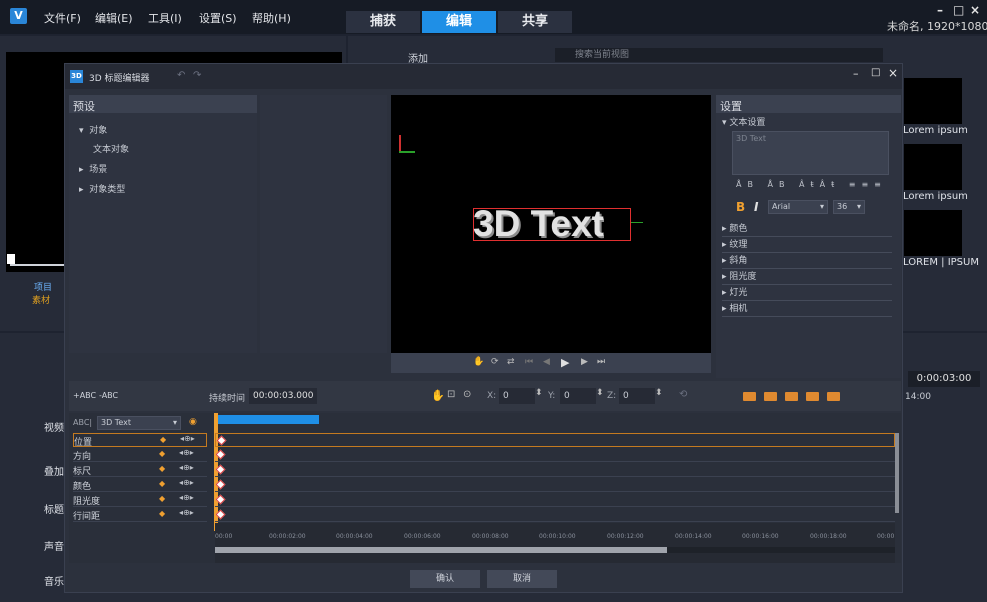  I want to click on size-select: 36 ▾, so click(849, 207).